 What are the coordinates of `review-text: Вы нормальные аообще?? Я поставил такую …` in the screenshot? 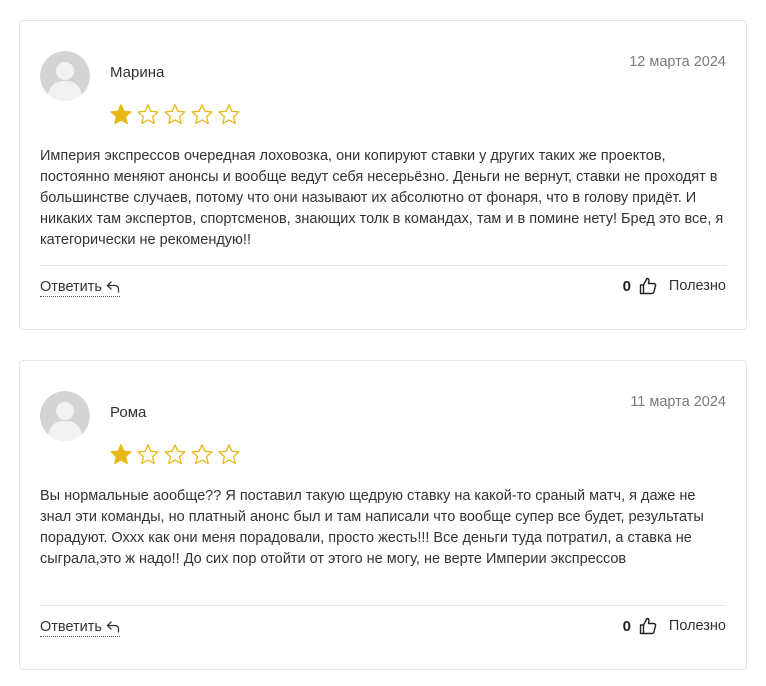 It's located at (372, 527).